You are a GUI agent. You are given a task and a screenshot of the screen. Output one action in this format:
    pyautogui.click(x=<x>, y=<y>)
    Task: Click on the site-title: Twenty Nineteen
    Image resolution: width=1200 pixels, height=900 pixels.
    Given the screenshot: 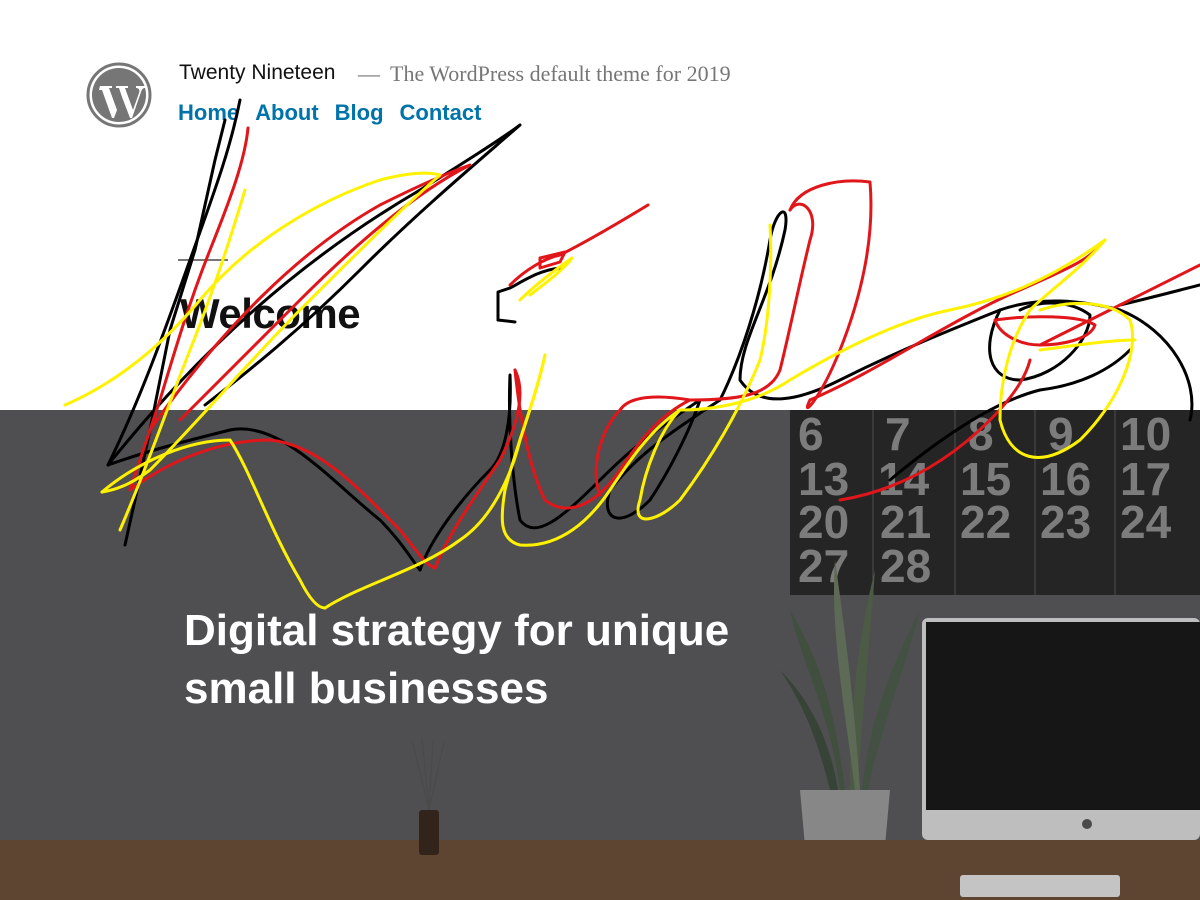 What is the action you would take?
    pyautogui.click(x=257, y=73)
    